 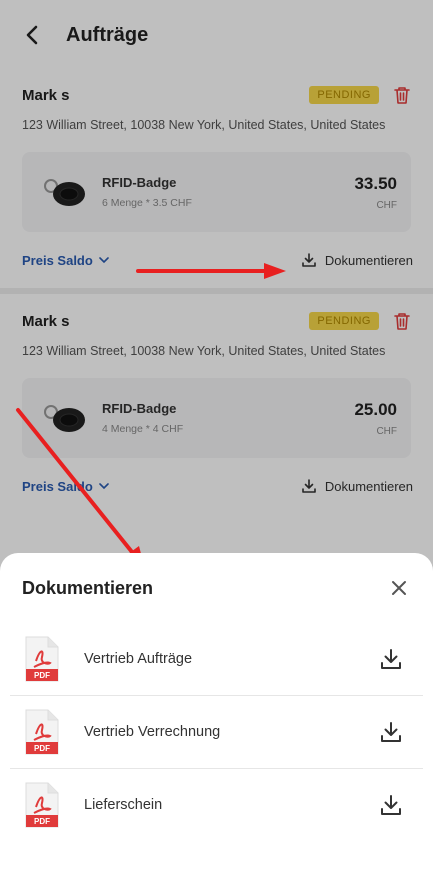 What do you see at coordinates (216, 659) in the screenshot?
I see `document-row: PDF Vertrieb Aufträge` at bounding box center [216, 659].